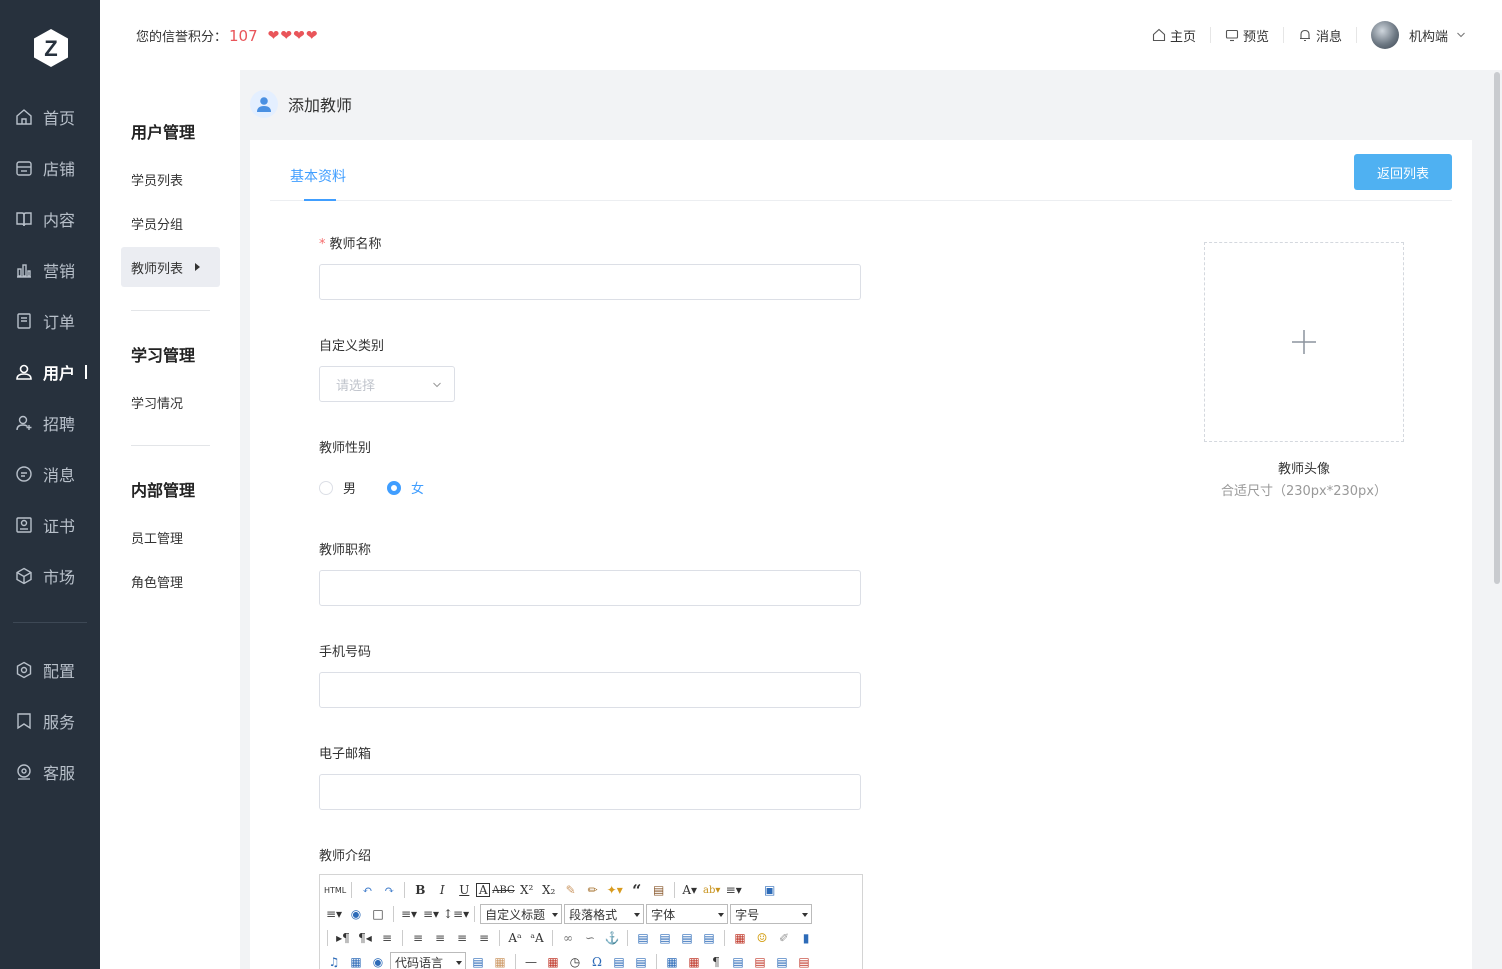  Describe the element at coordinates (337, 487) in the screenshot. I see `gender-radio-male: 男` at that location.